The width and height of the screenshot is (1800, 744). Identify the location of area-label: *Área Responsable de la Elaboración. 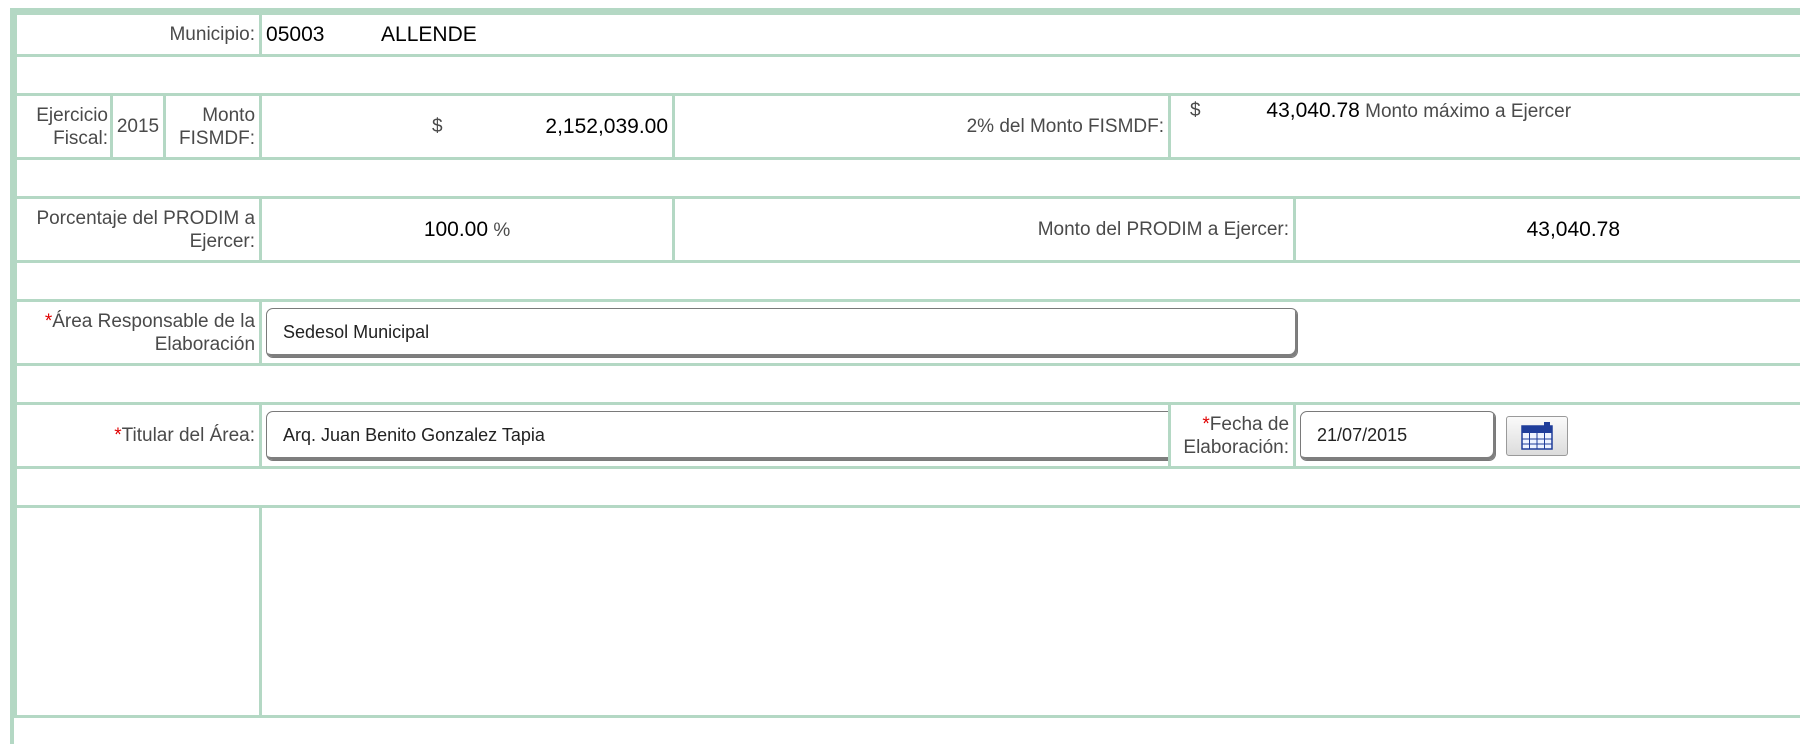
(138, 332).